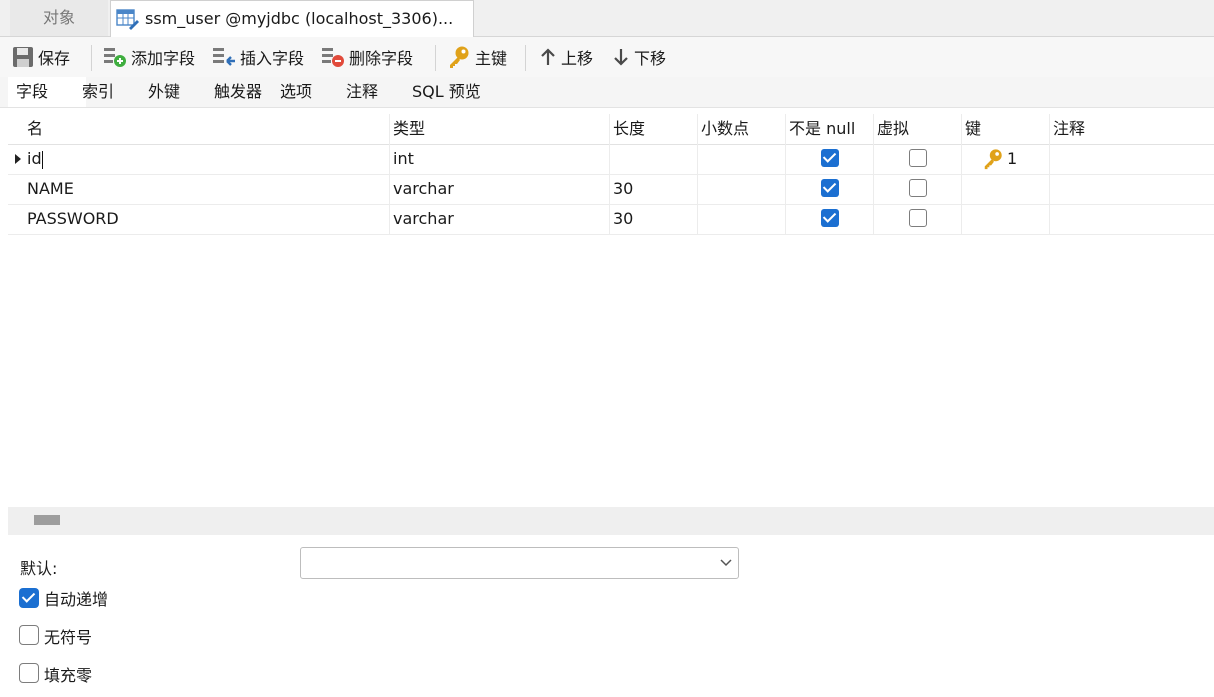 Image resolution: width=1214 pixels, height=697 pixels. What do you see at coordinates (238, 92) in the screenshot?
I see `tab-triggers: 触发器` at bounding box center [238, 92].